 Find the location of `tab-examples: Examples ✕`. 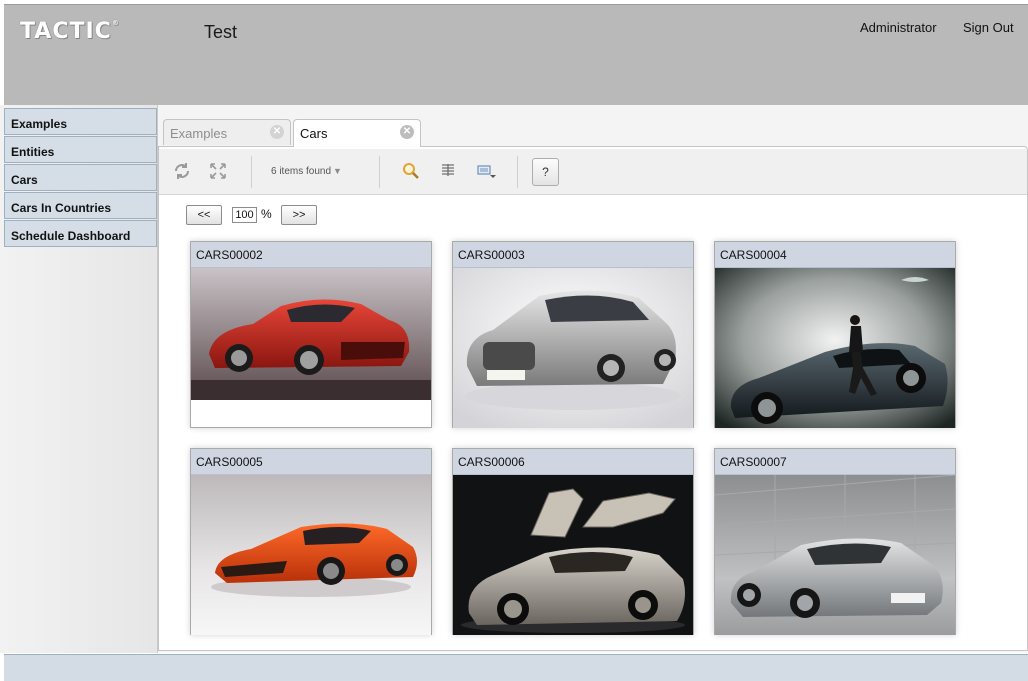

tab-examples: Examples ✕ is located at coordinates (227, 132).